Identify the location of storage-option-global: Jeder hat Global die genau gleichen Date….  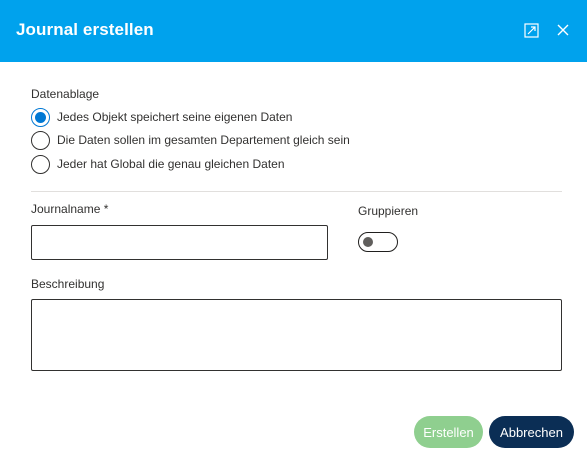
(158, 164).